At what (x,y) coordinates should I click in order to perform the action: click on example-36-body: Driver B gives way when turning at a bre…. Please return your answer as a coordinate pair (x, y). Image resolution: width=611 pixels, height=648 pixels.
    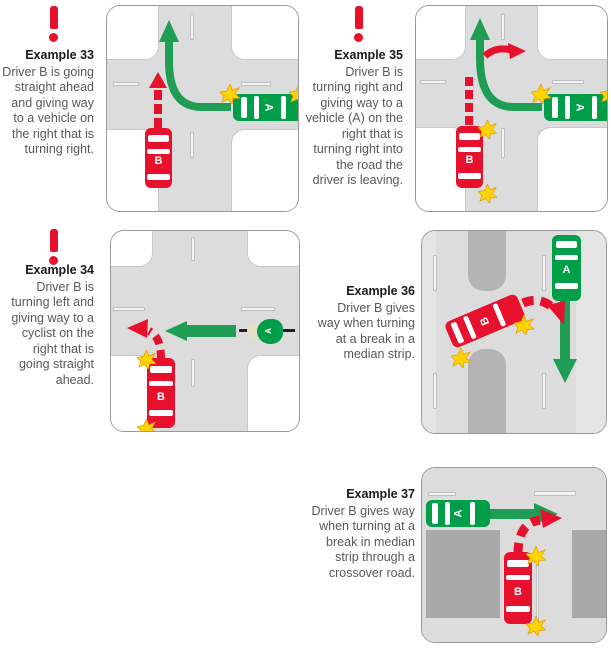
    Looking at the image, I should click on (366, 331).